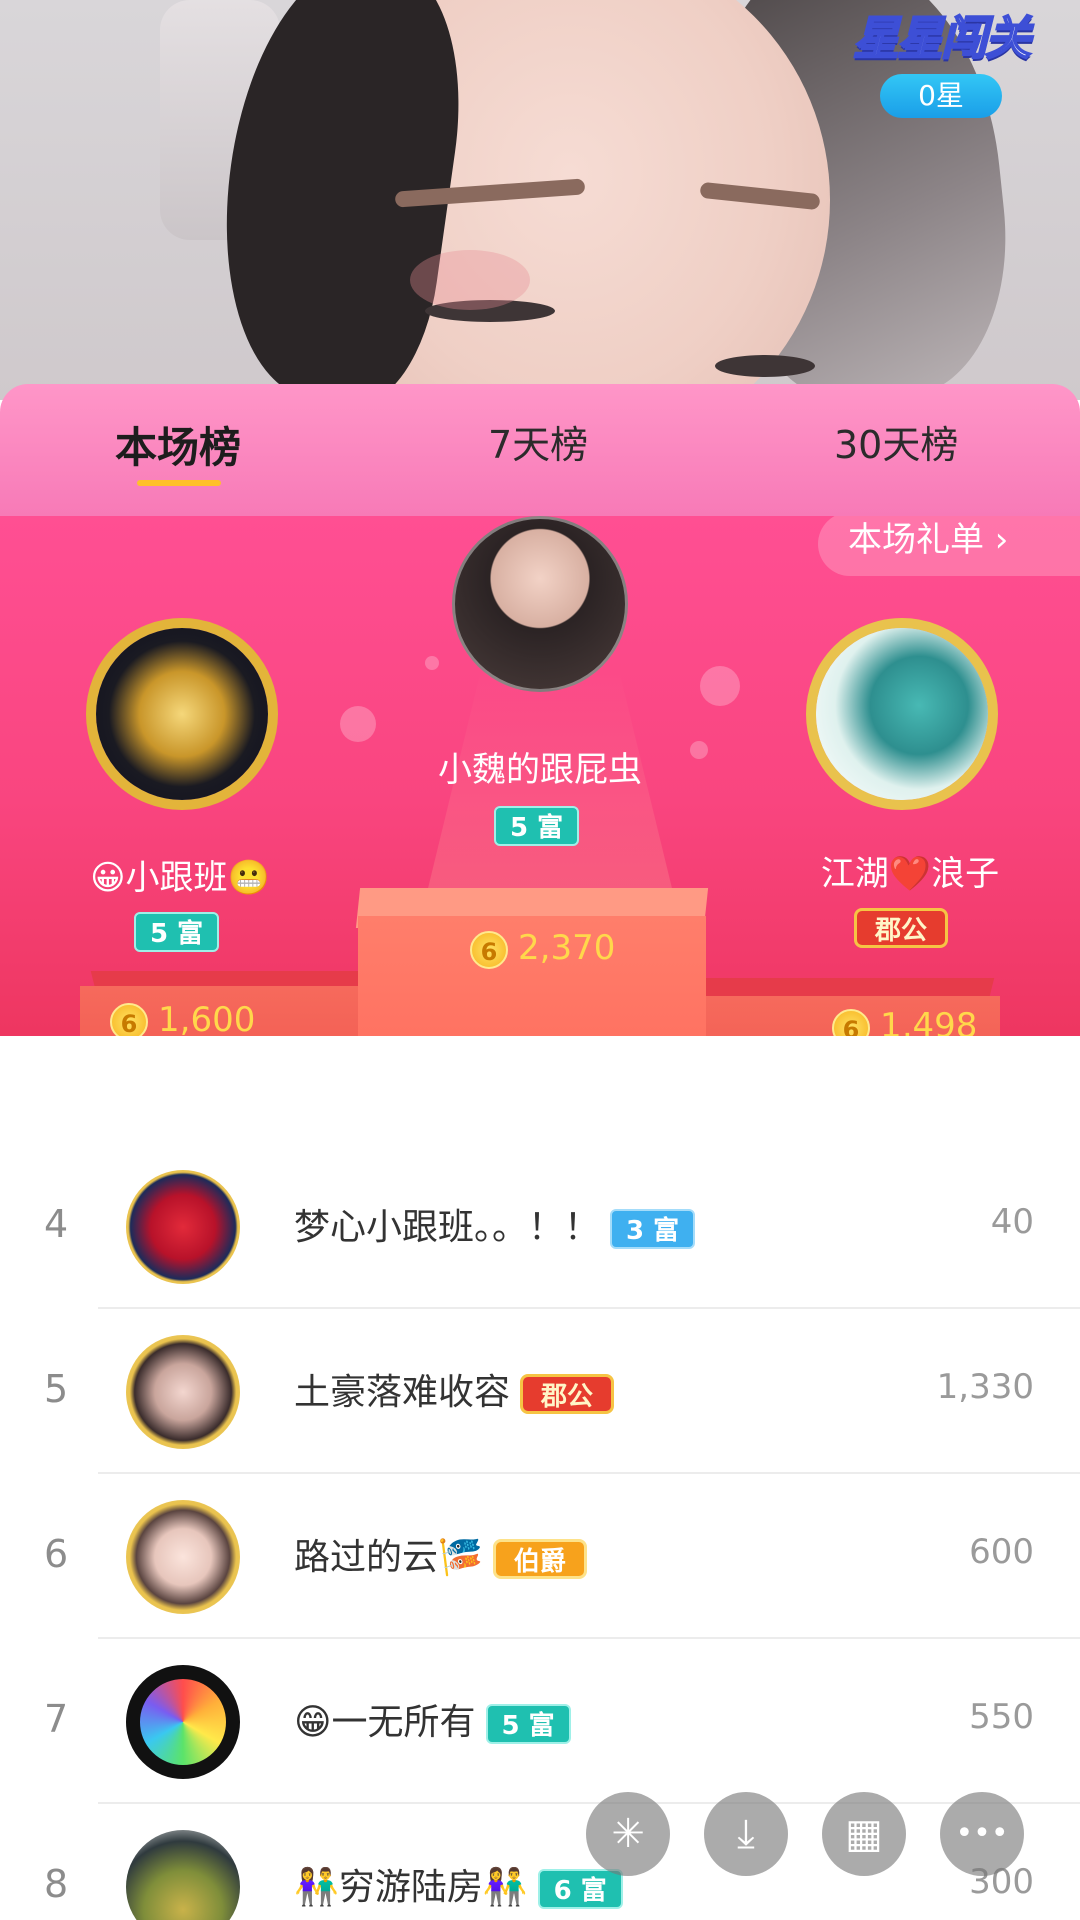  I want to click on third-place-avatar, so click(902, 714).